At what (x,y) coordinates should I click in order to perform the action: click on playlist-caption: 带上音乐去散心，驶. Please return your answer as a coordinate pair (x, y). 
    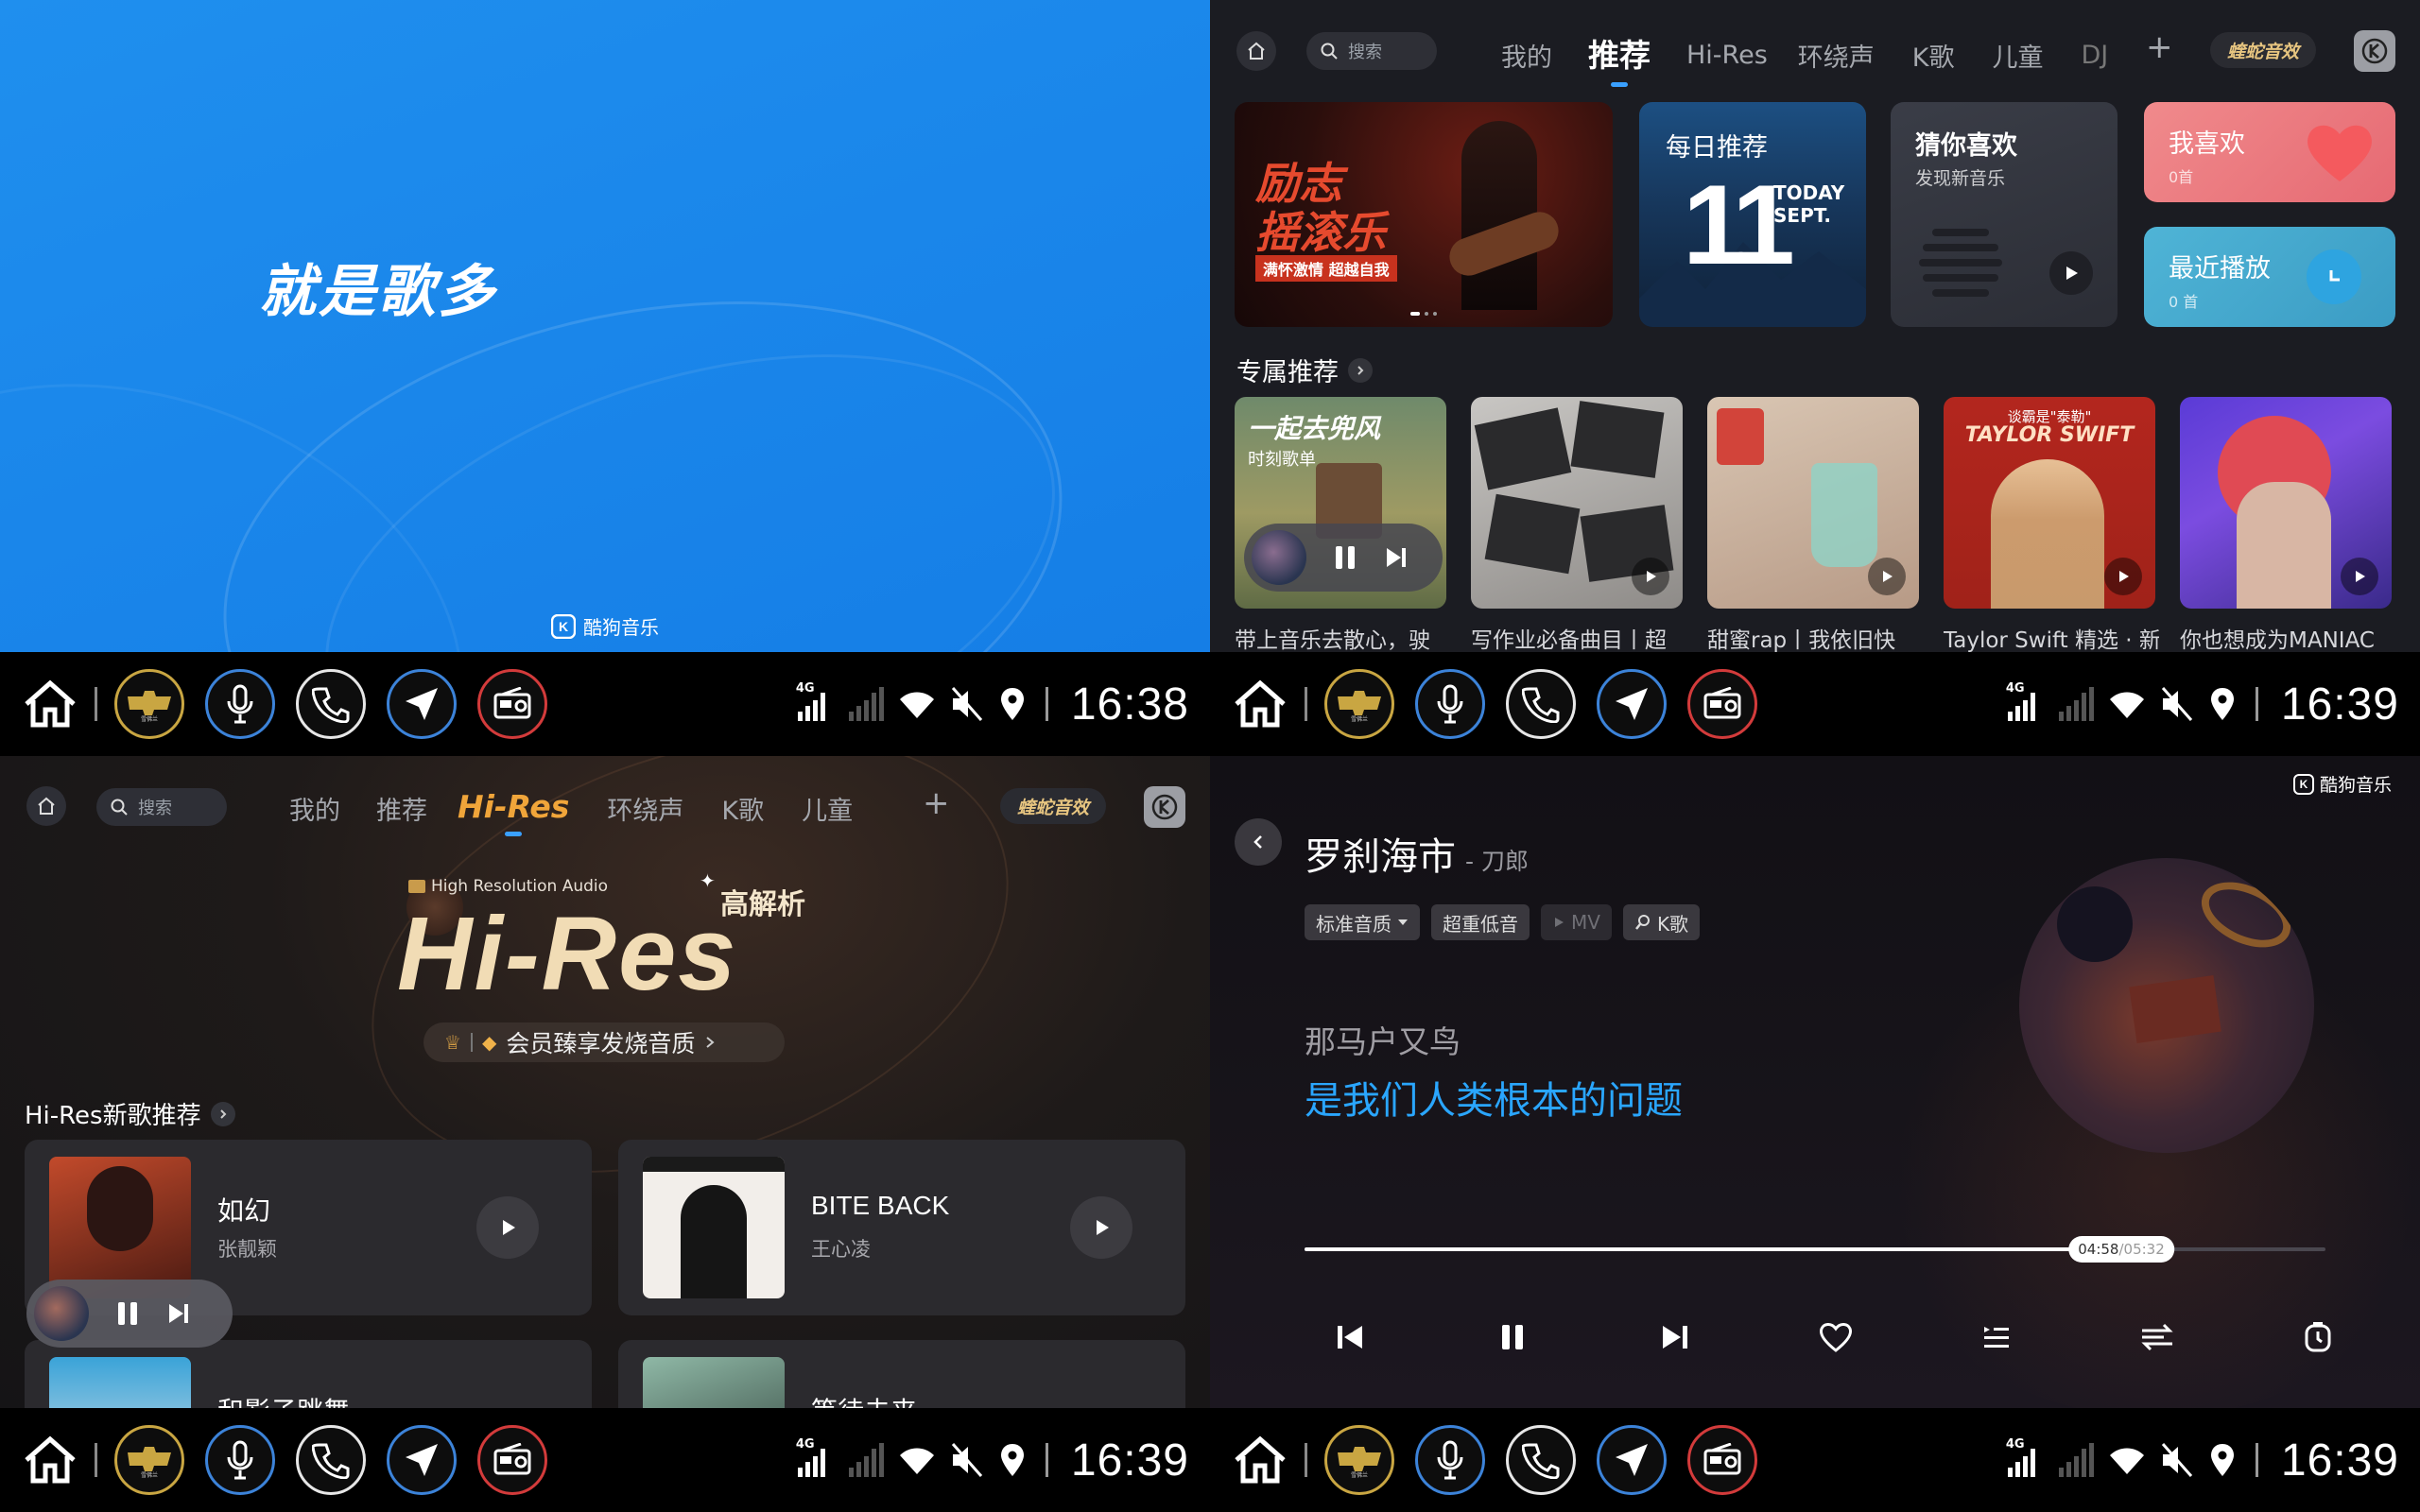
    Looking at the image, I should click on (1342, 637).